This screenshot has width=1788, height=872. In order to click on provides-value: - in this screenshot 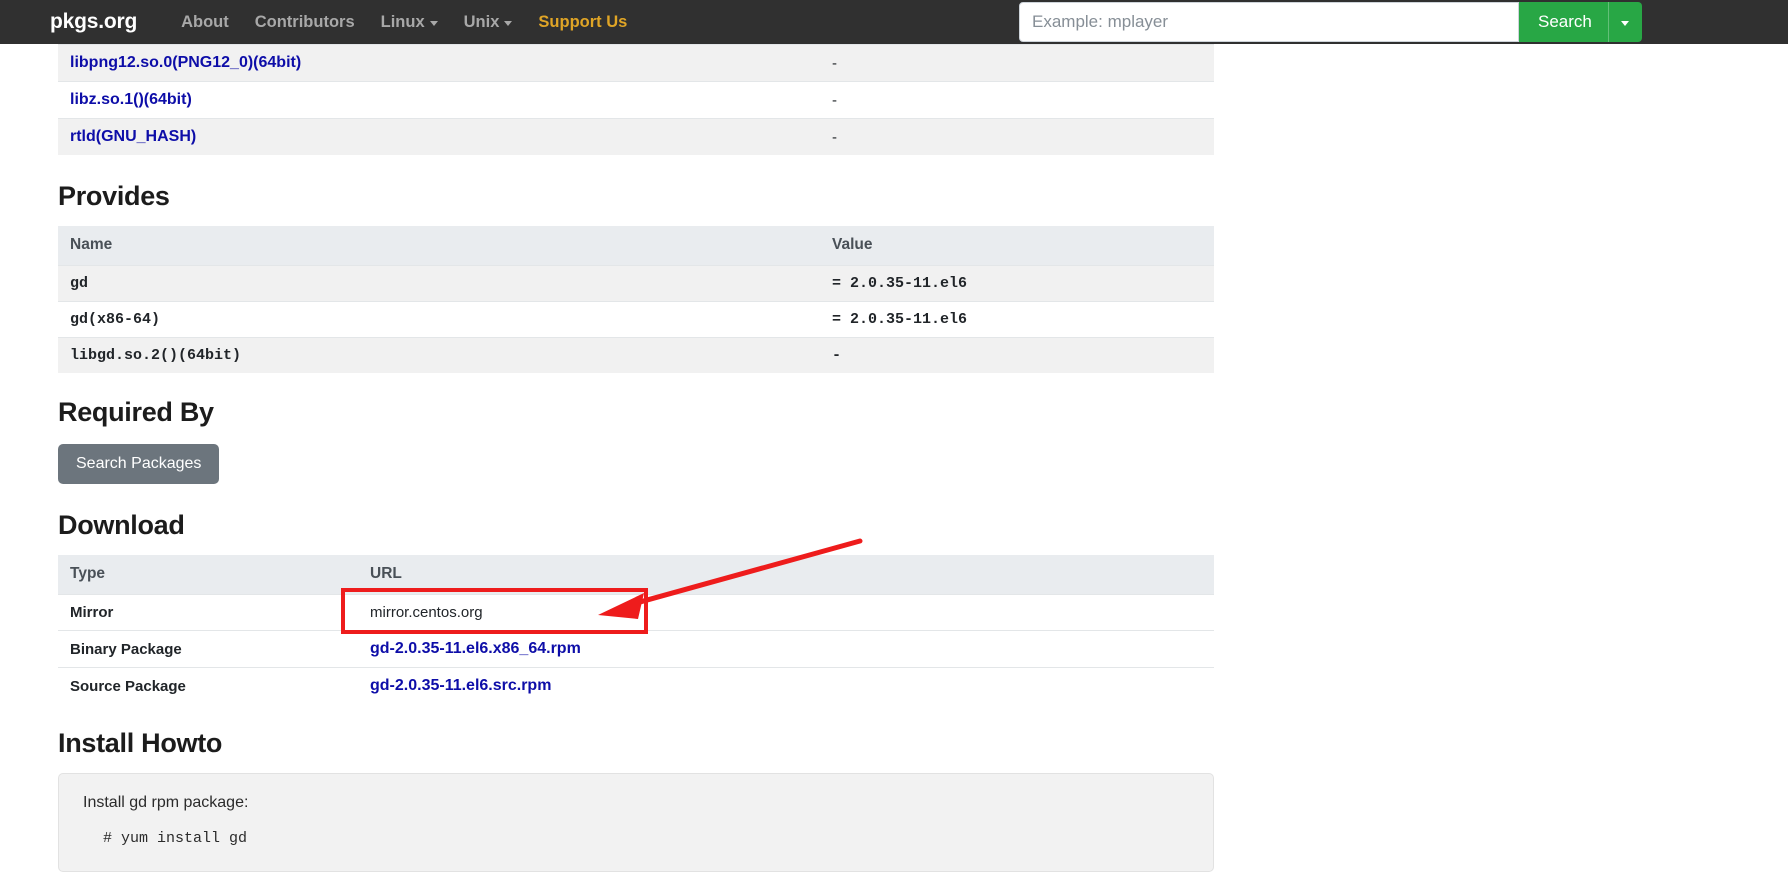, I will do `click(1017, 355)`.